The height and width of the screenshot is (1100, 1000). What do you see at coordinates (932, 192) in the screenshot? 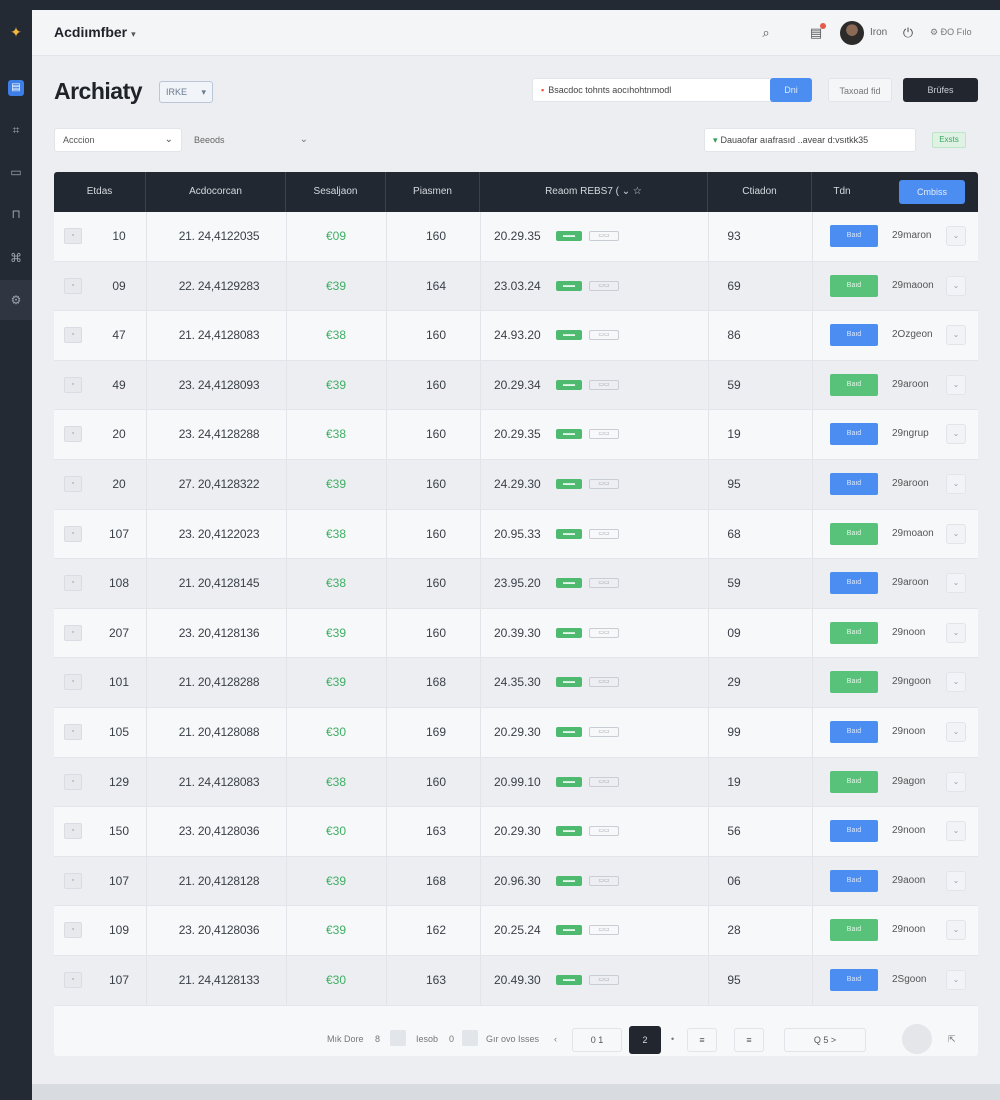
I see `header-action-button: Cmbiss` at bounding box center [932, 192].